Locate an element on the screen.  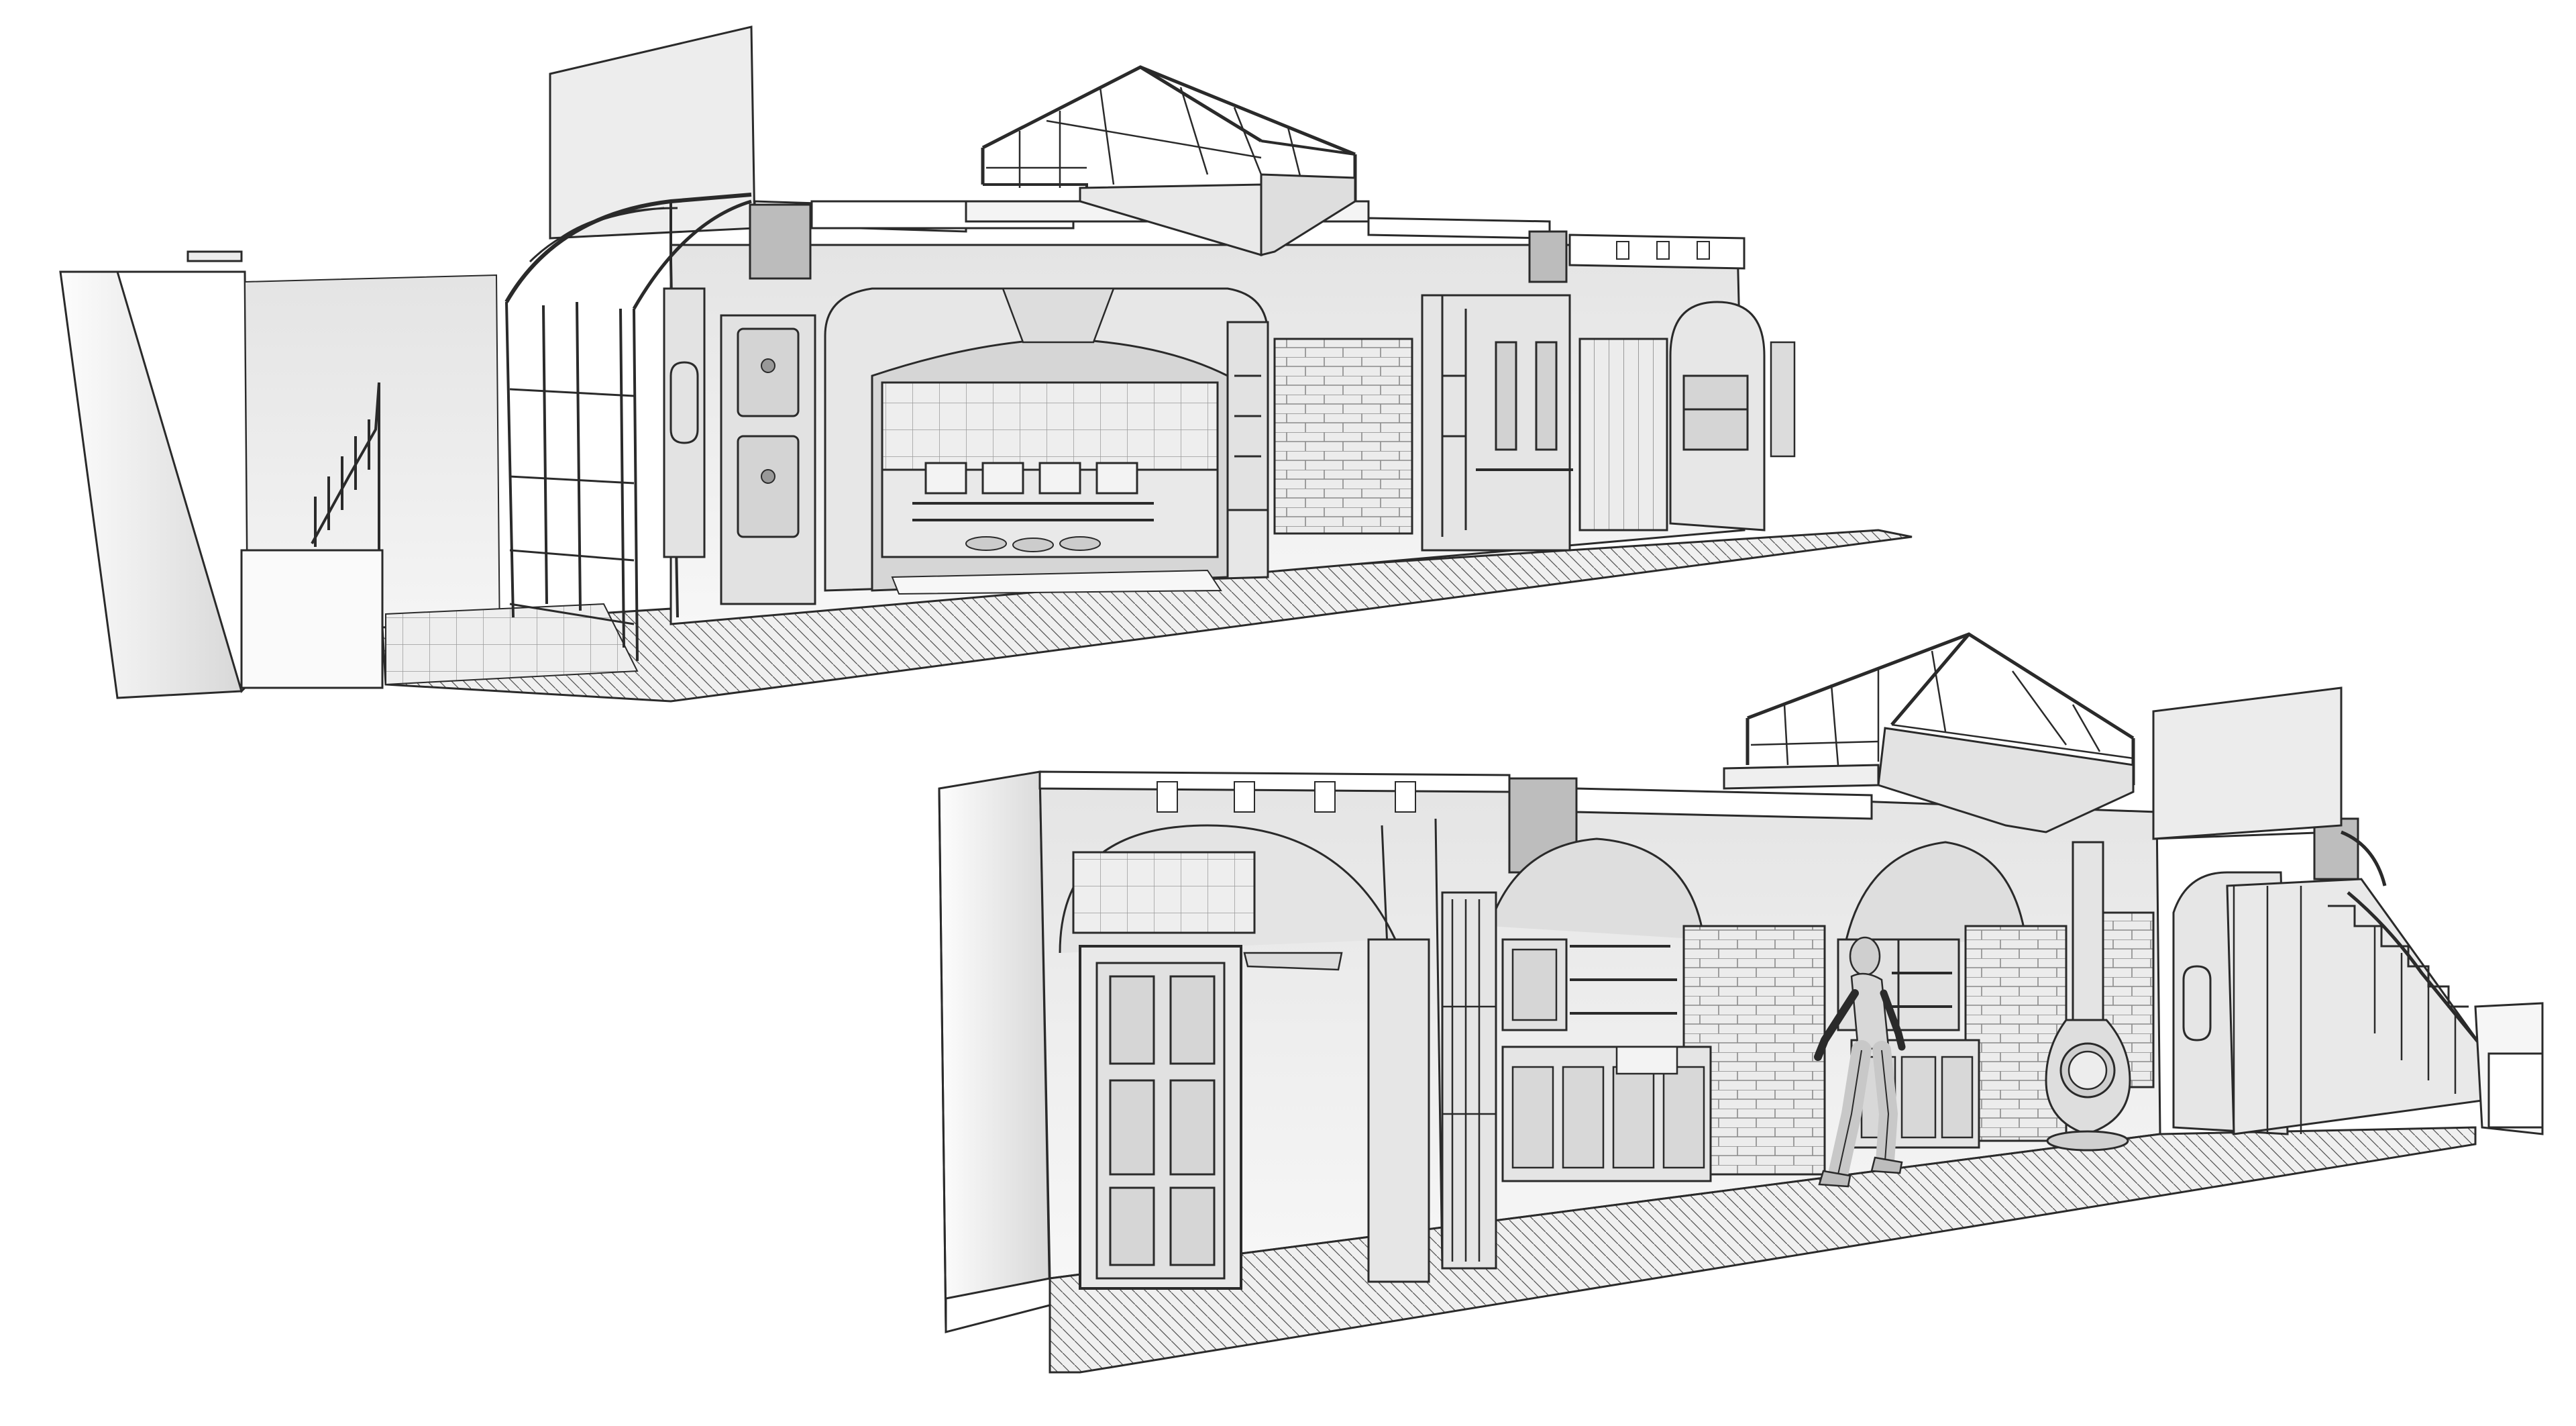
brick-wall is located at coordinates (1343, 437).